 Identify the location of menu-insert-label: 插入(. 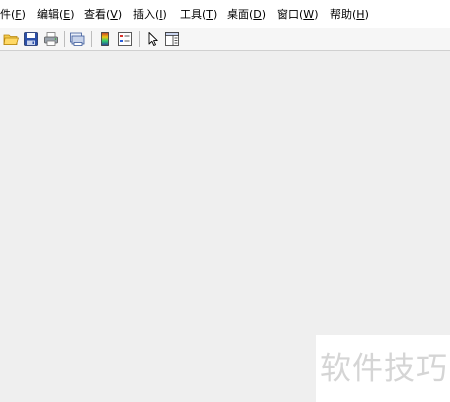
(146, 14).